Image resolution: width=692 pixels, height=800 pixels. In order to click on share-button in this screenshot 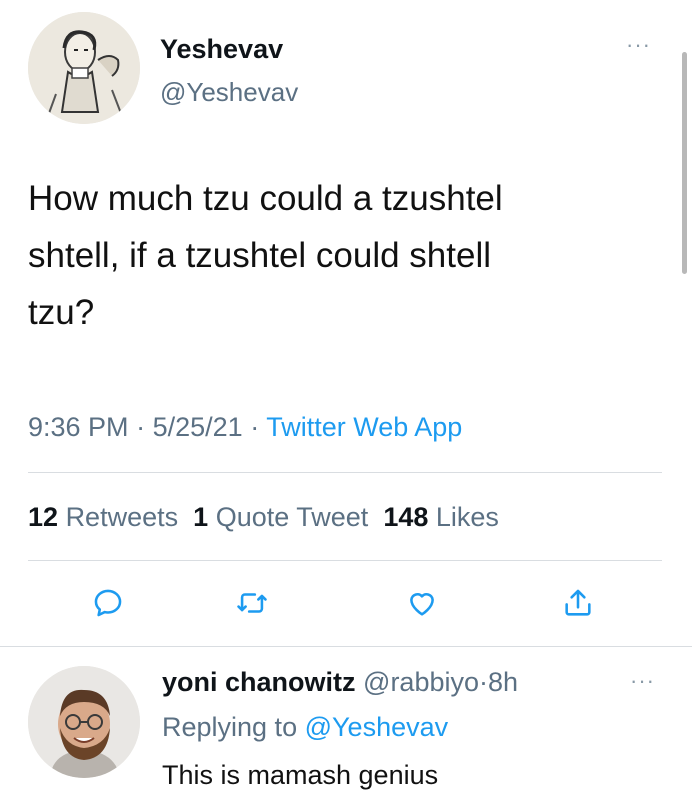, I will do `click(578, 603)`.